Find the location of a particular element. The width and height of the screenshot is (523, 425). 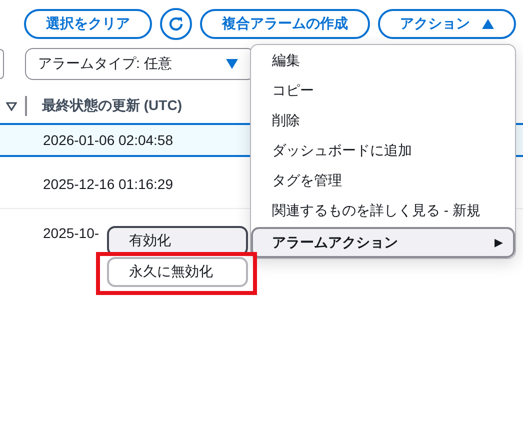

menu-item-label: アラームアクション is located at coordinates (335, 243).